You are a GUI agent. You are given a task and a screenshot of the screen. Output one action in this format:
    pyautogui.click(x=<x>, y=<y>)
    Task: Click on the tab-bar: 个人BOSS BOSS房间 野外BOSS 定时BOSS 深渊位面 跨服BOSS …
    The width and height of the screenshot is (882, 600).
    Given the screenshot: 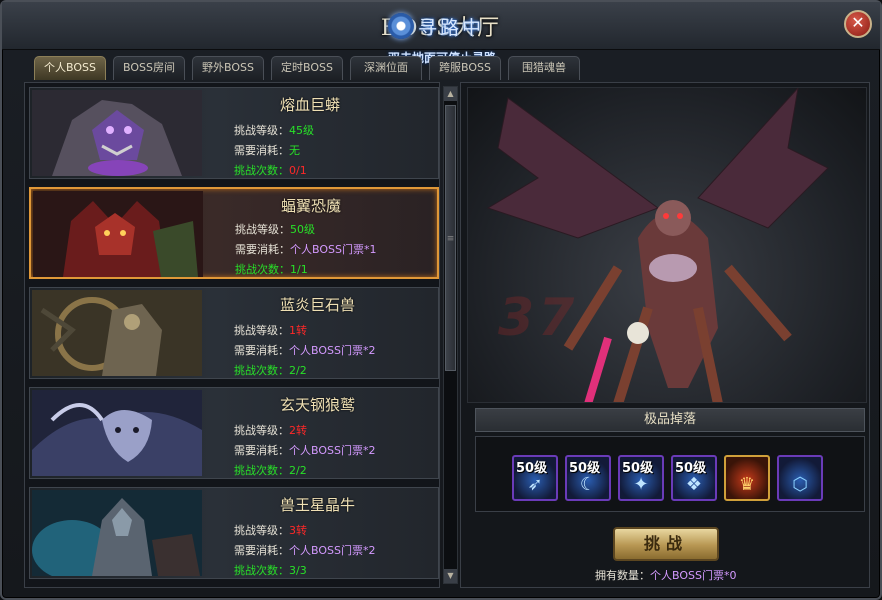 What is the action you would take?
    pyautogui.click(x=310, y=68)
    